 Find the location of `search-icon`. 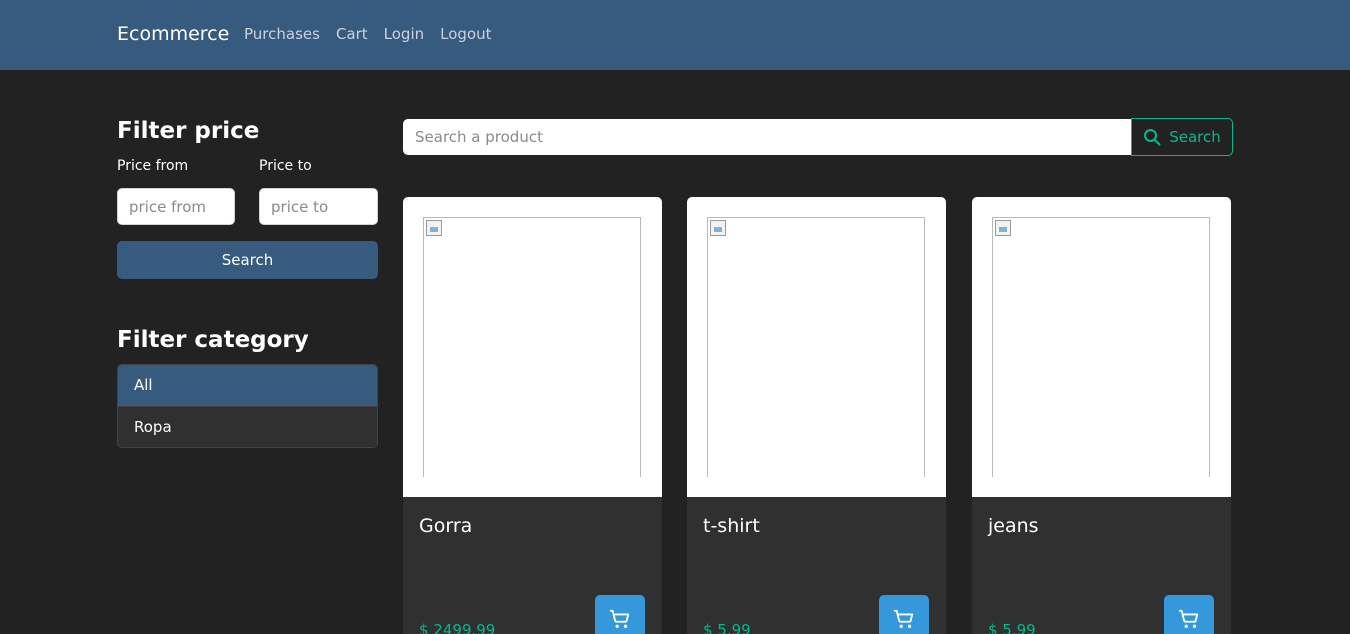

search-icon is located at coordinates (1152, 137).